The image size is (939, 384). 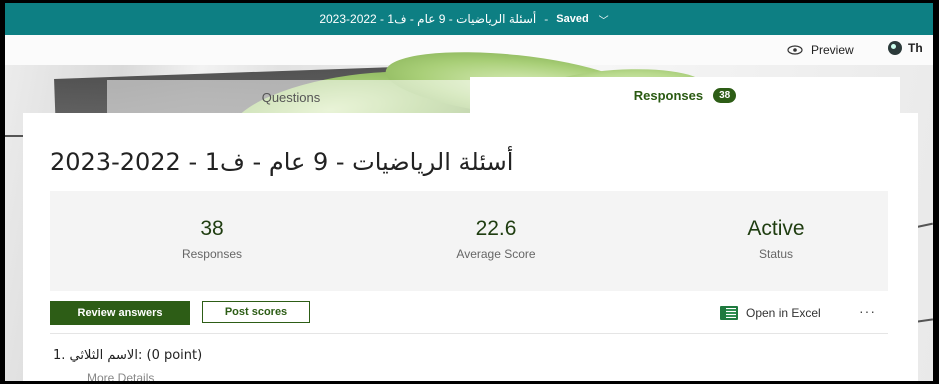 What do you see at coordinates (212, 254) in the screenshot?
I see `responses-label: Responses` at bounding box center [212, 254].